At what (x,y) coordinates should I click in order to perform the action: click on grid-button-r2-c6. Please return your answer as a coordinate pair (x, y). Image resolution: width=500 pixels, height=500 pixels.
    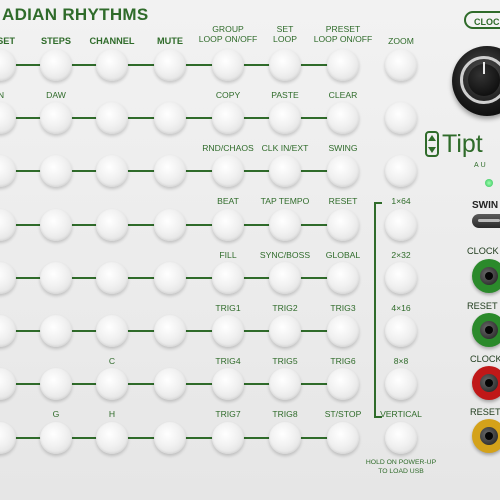
    Looking at the image, I should click on (343, 171).